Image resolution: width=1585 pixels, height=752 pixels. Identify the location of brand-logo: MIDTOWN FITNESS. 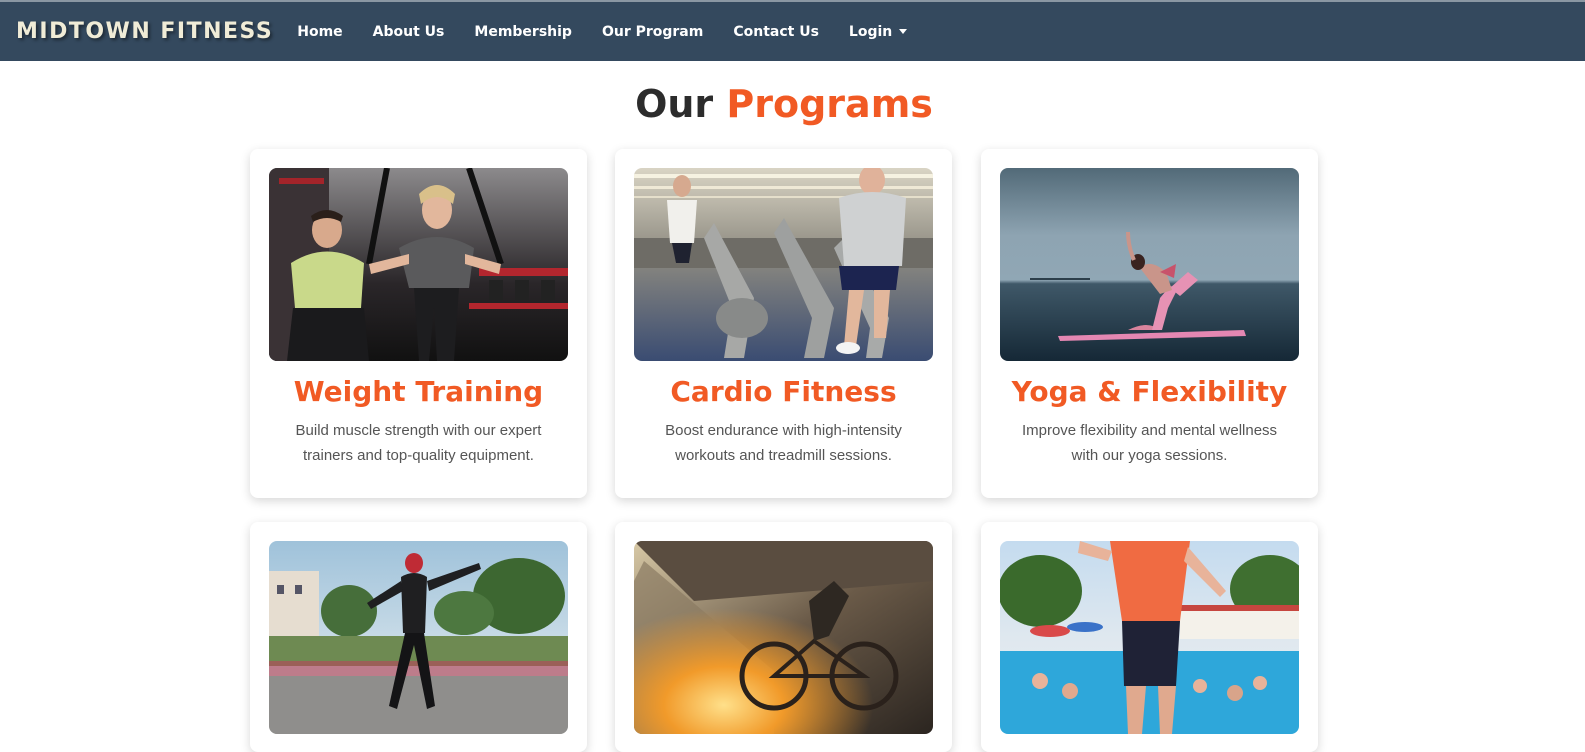
(144, 31).